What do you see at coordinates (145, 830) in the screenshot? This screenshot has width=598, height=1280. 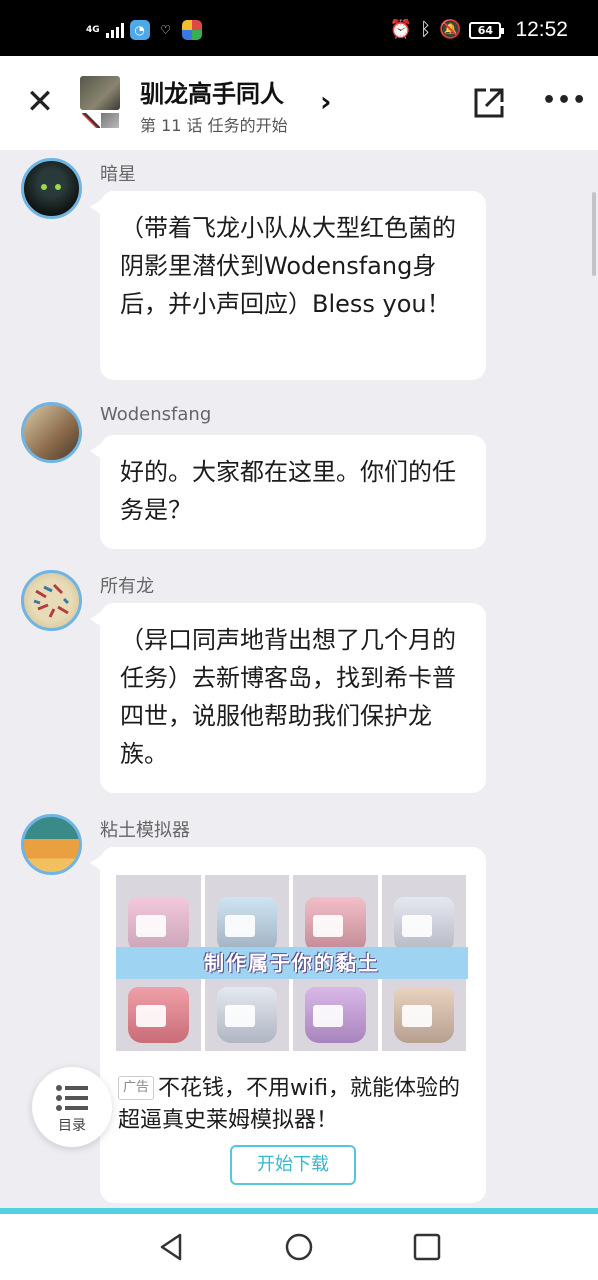 I see `sender-name: 粘土模拟器` at bounding box center [145, 830].